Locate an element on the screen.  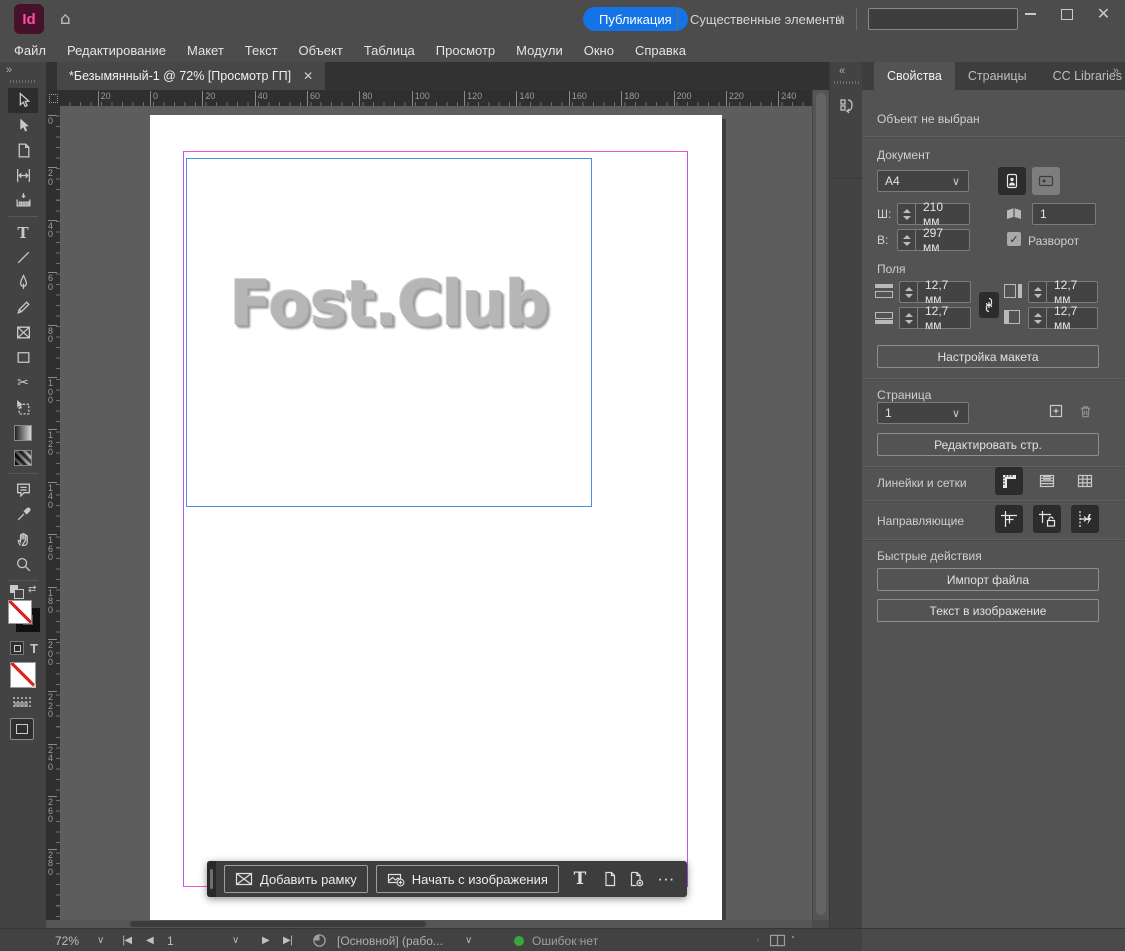
free-transform-tool is located at coordinates (23, 407).